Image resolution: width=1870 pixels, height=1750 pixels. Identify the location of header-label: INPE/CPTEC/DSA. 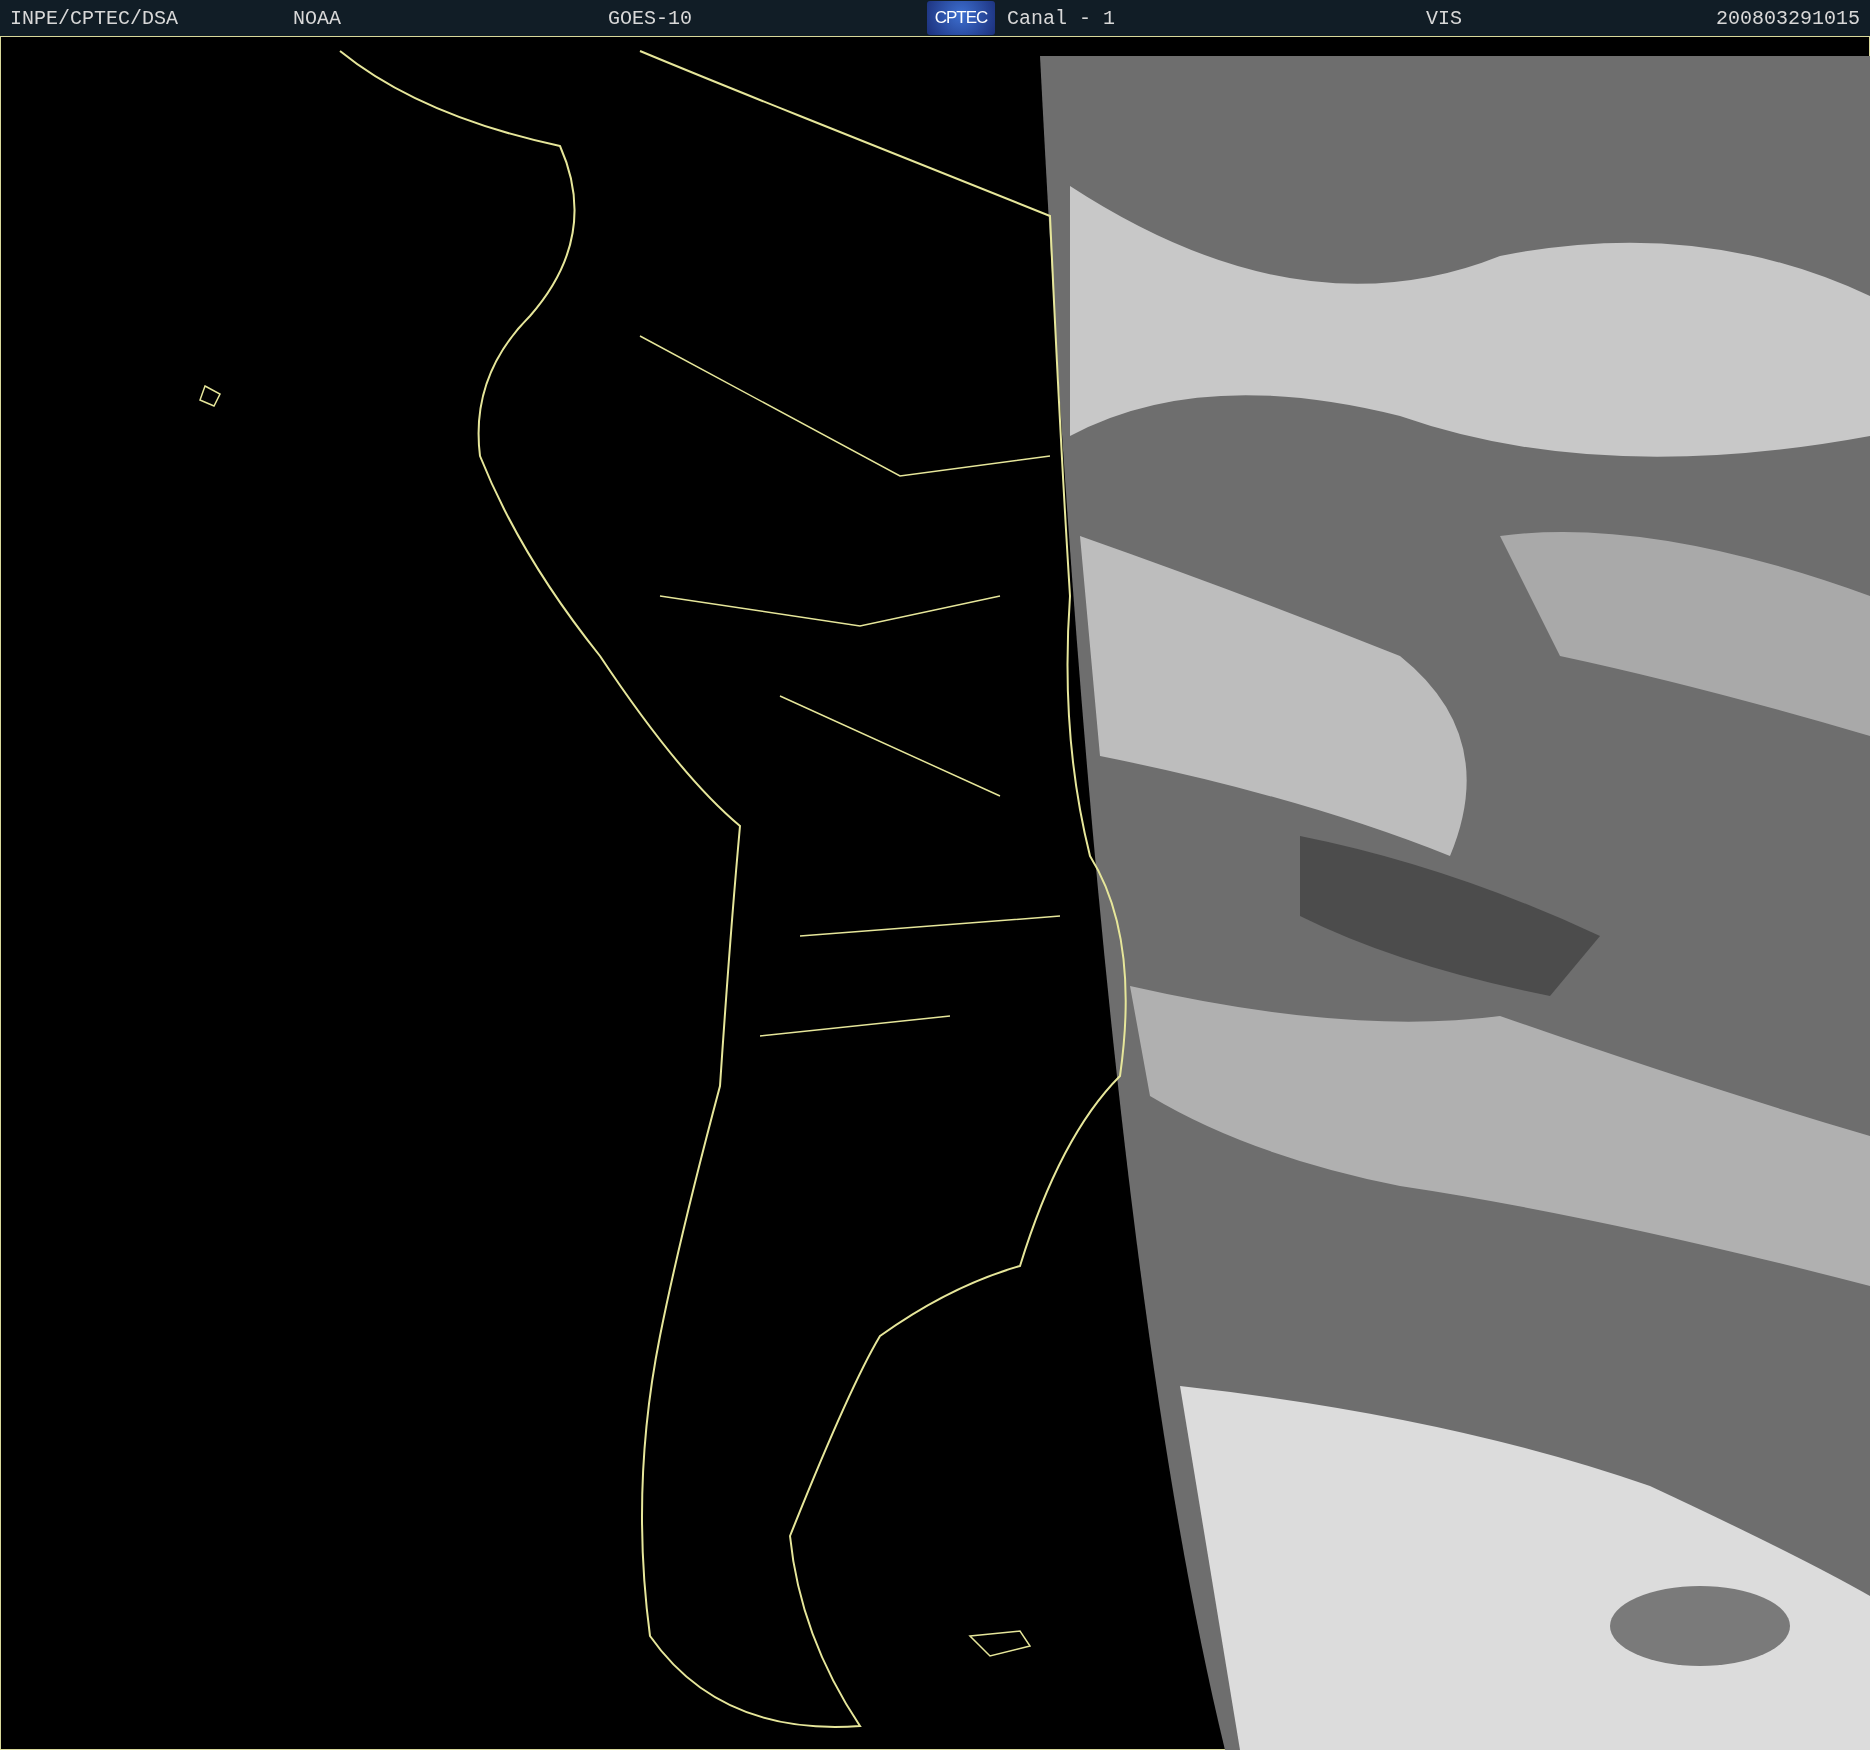
(95, 18).